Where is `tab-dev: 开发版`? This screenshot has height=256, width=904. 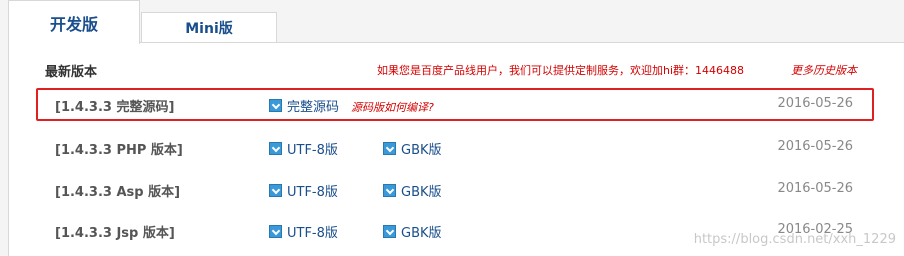 tab-dev: 开发版 is located at coordinates (74, 22).